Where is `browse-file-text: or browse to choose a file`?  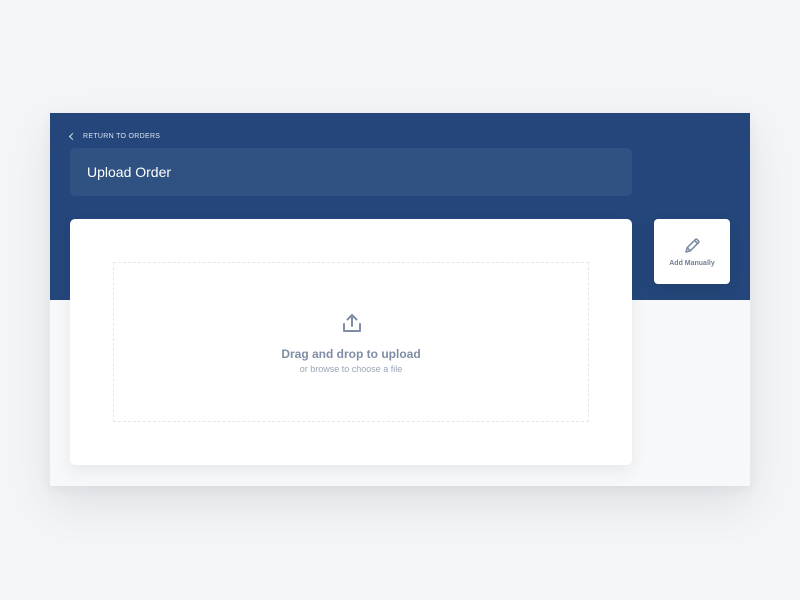
browse-file-text: or browse to choose a file is located at coordinates (351, 369).